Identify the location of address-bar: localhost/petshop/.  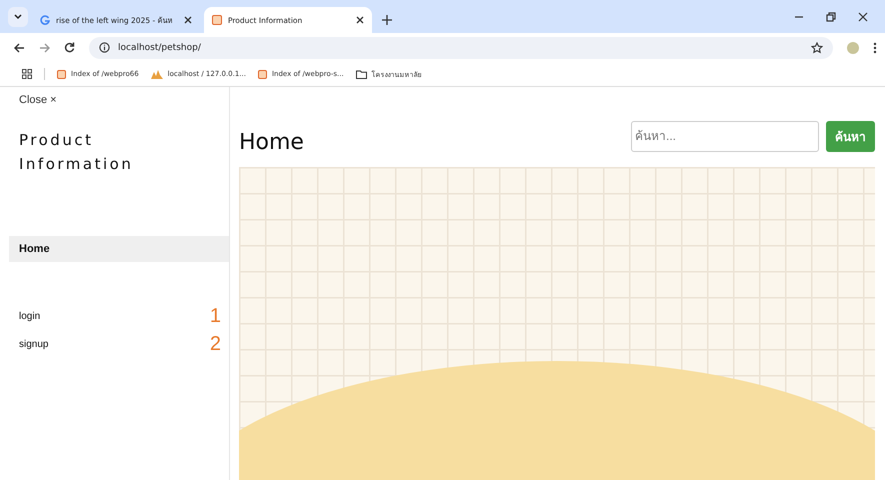
(461, 47).